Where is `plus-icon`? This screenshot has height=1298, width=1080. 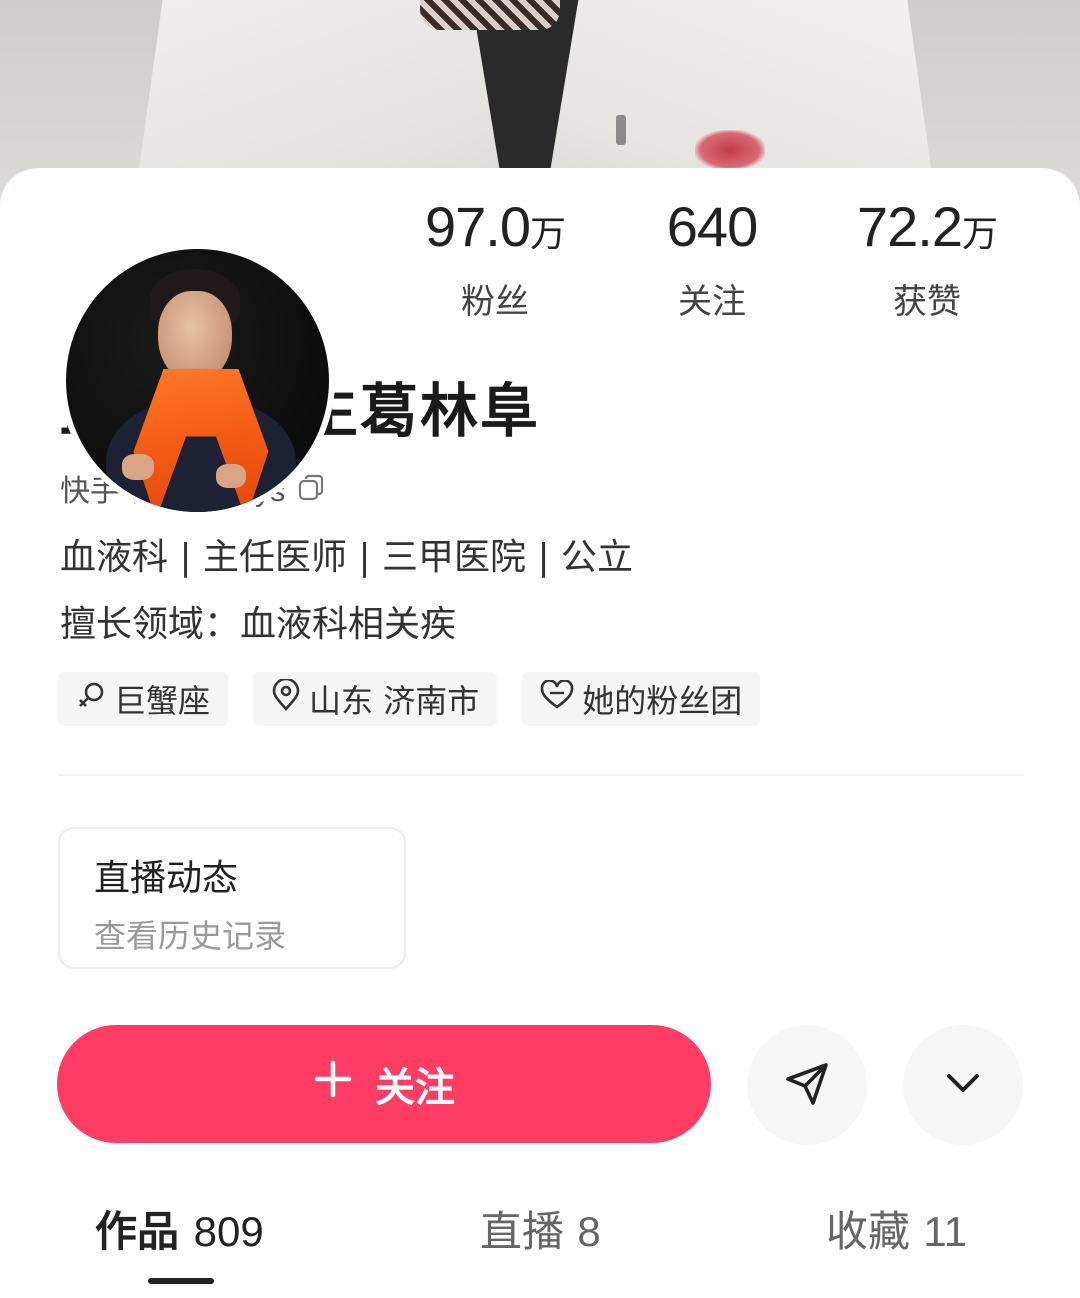 plus-icon is located at coordinates (333, 1084).